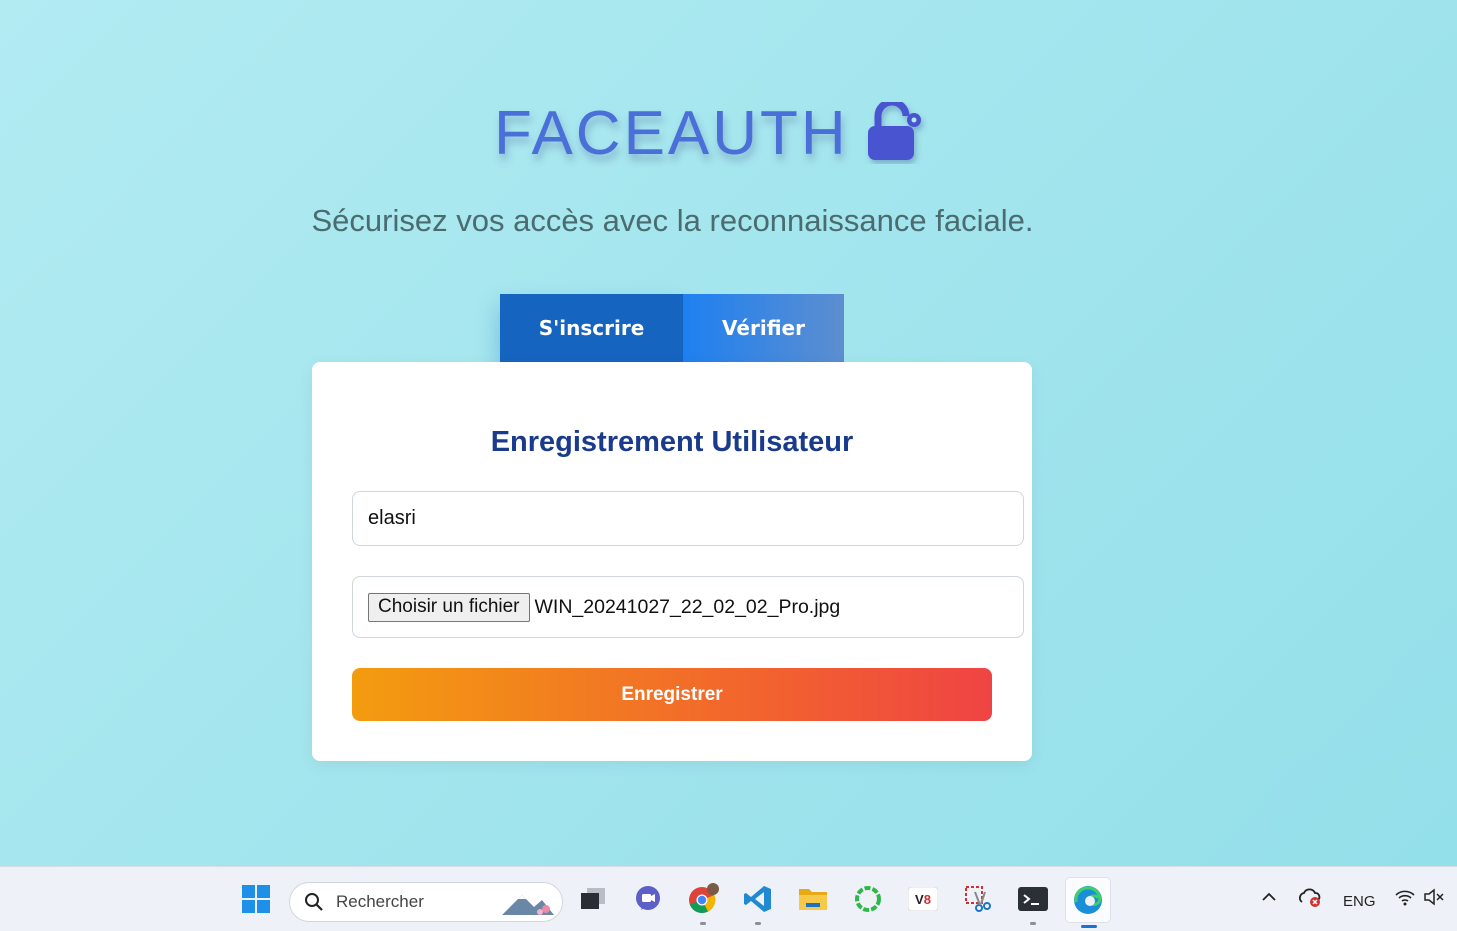 The width and height of the screenshot is (1457, 931). What do you see at coordinates (1311, 900) in the screenshot?
I see `onedrive-error-icon` at bounding box center [1311, 900].